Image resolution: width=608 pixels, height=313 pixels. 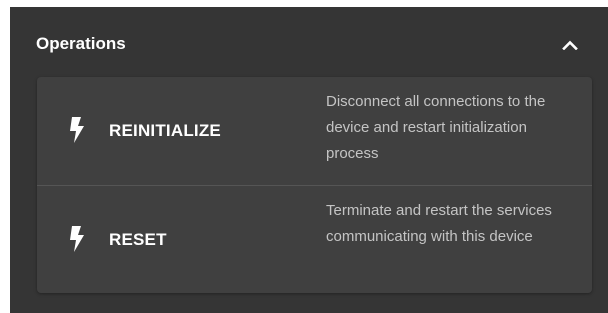 I want to click on operation-label: REINITIALIZE, so click(x=165, y=130).